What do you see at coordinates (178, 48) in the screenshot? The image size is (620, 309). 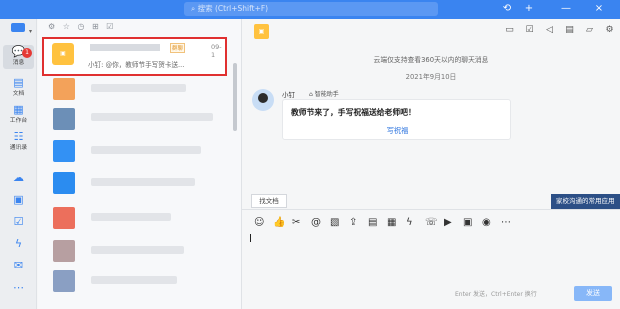 I see `group-tag: 群聊` at bounding box center [178, 48].